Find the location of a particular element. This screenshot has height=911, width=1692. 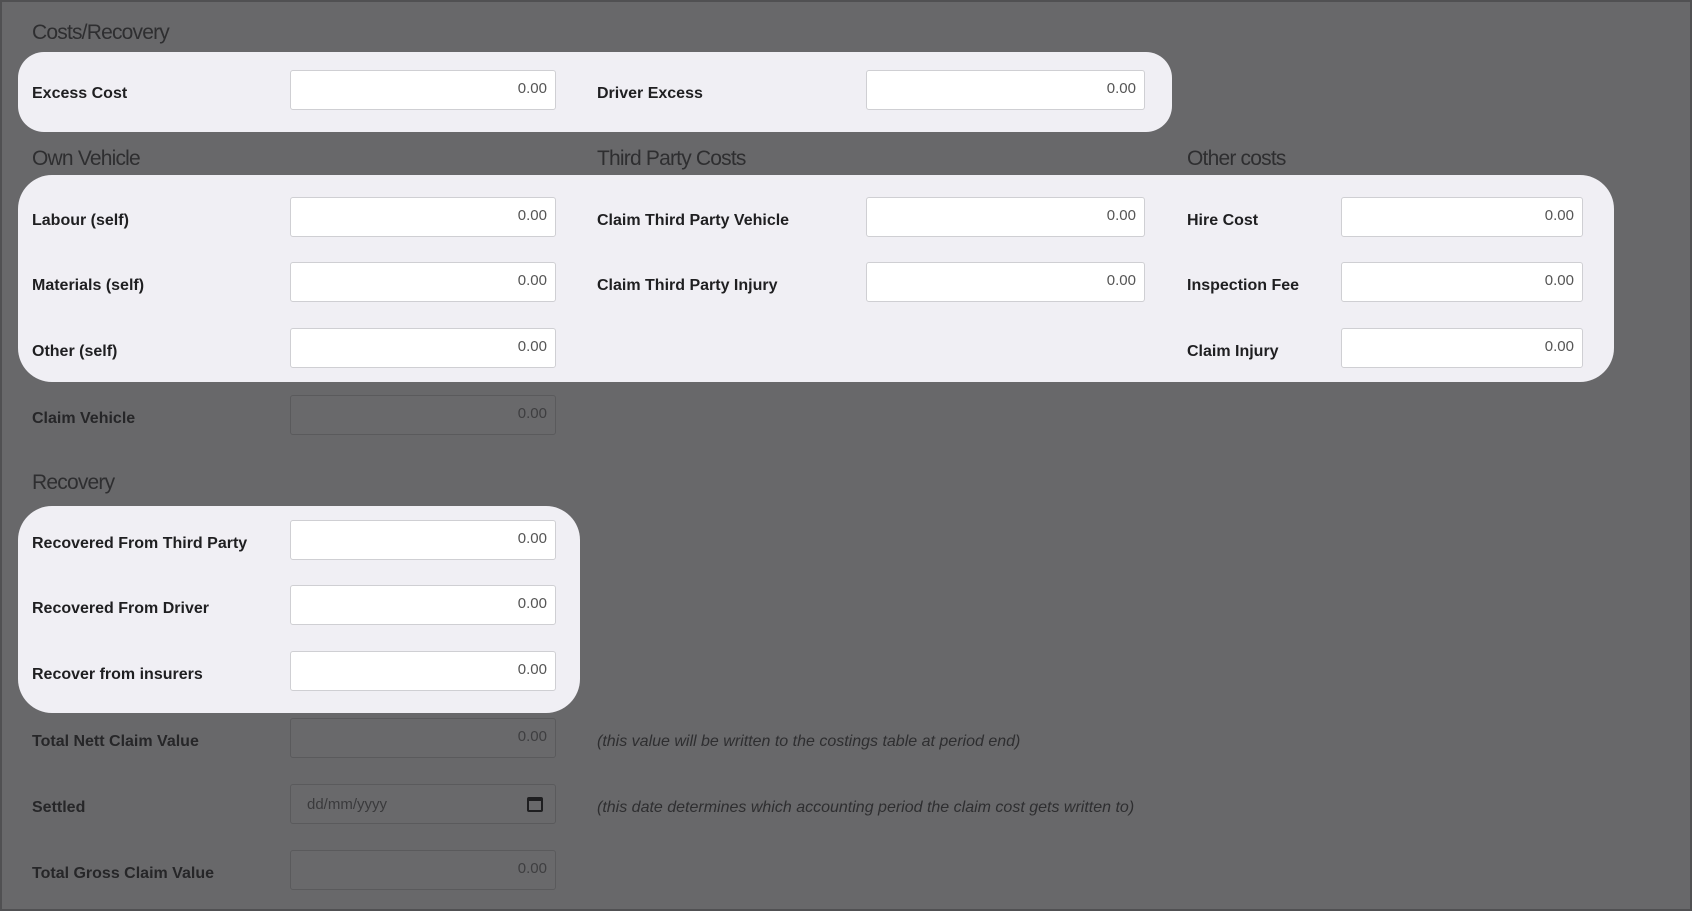

driver-excess-input is located at coordinates (1005, 90).